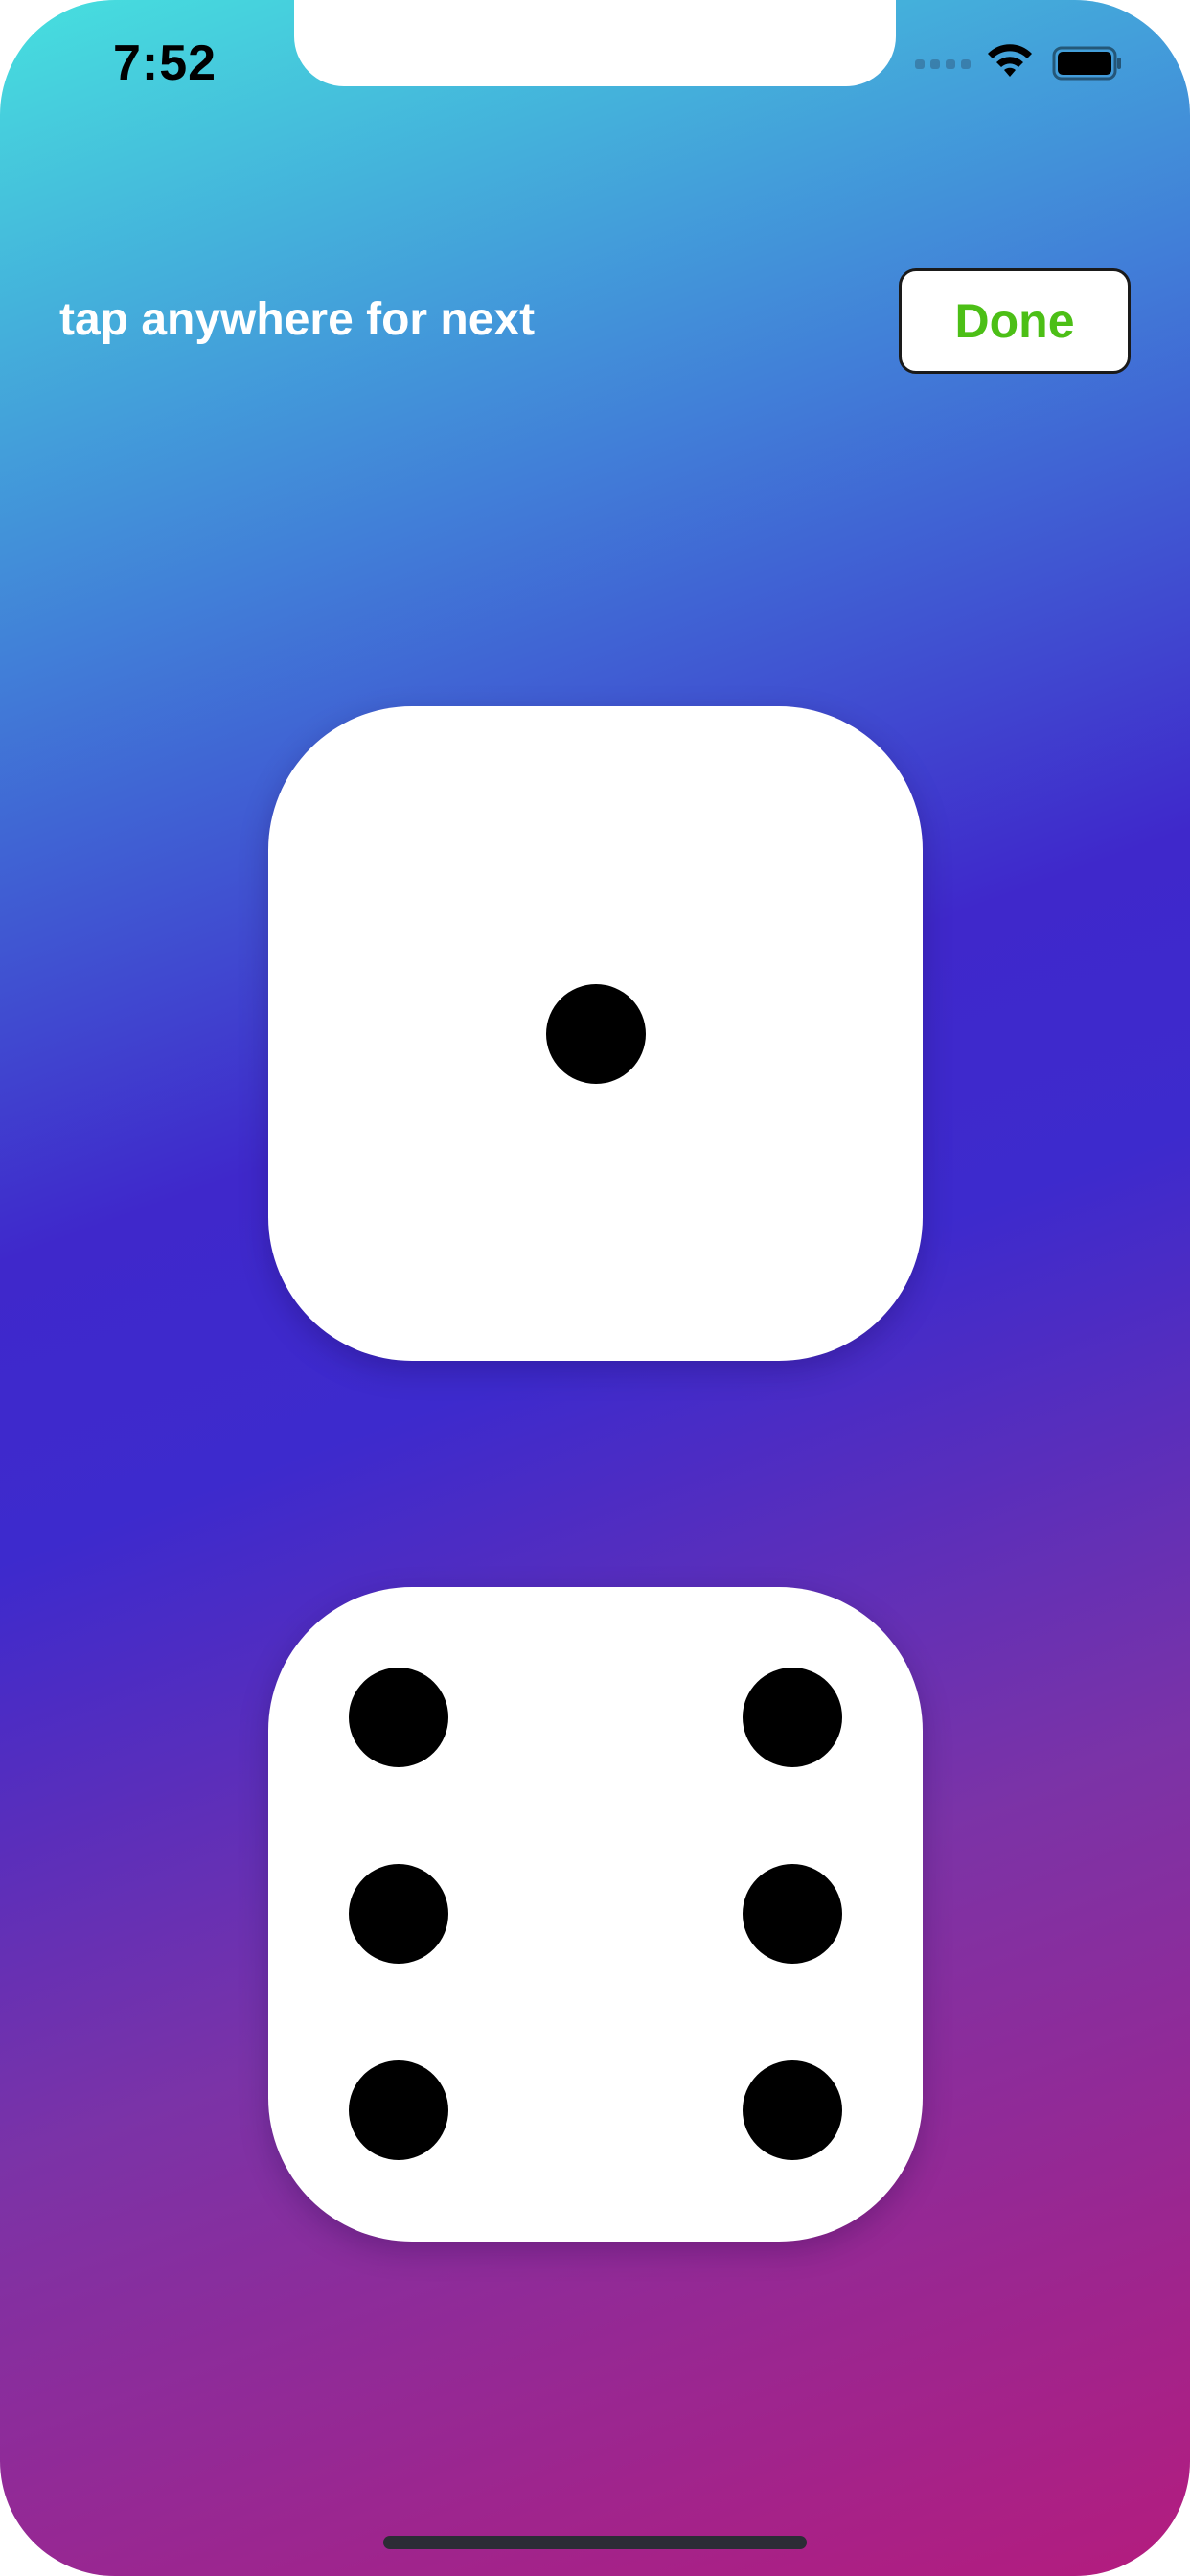 This screenshot has width=1190, height=2576. What do you see at coordinates (165, 63) in the screenshot?
I see `status-time: 7:52` at bounding box center [165, 63].